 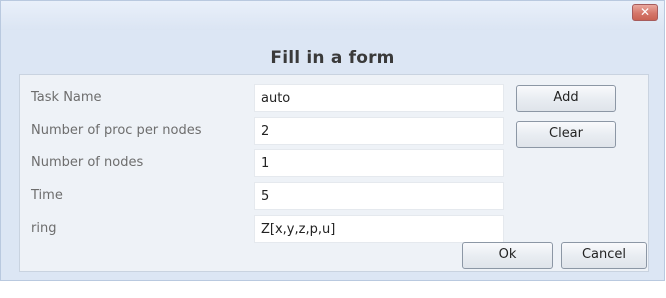 I want to click on ok-button: Ok, so click(x=507, y=255).